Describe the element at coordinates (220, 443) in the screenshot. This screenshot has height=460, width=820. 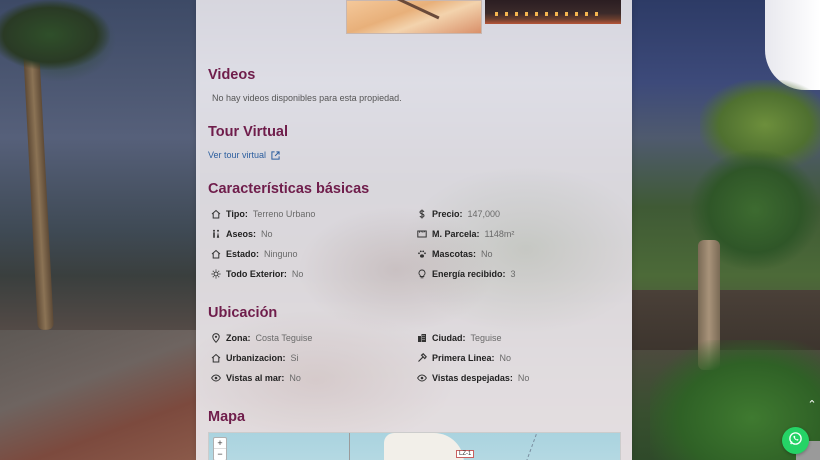
I see `zoom-in-button: +` at that location.